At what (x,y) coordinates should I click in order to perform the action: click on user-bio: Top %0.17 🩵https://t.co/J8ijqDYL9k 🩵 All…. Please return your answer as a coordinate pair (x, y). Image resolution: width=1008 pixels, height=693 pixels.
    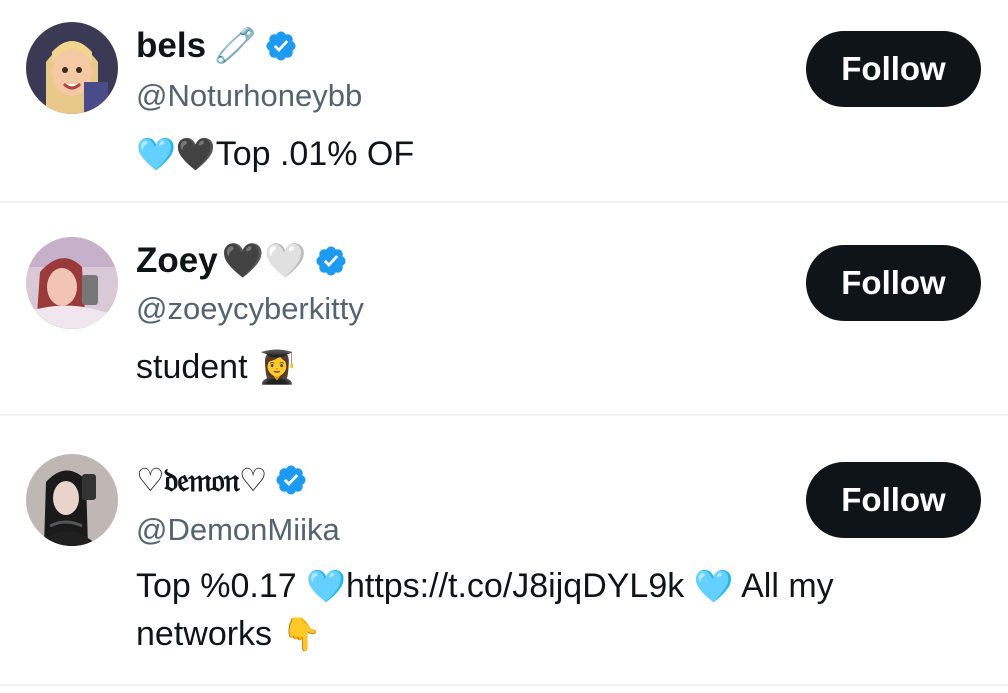
    Looking at the image, I should click on (527, 610).